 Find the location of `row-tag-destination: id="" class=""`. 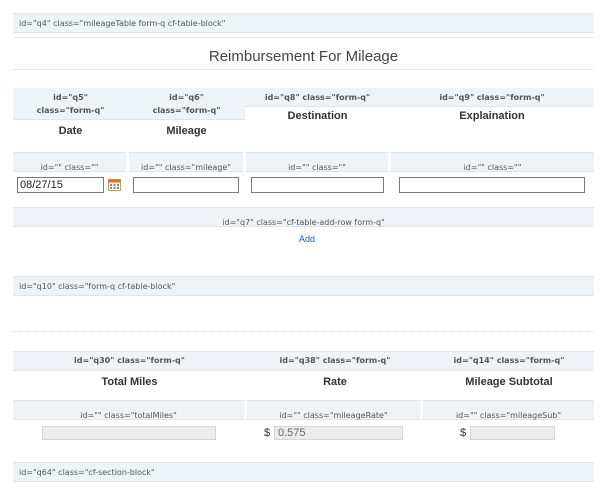

row-tag-destination: id="" class="" is located at coordinates (317, 167).